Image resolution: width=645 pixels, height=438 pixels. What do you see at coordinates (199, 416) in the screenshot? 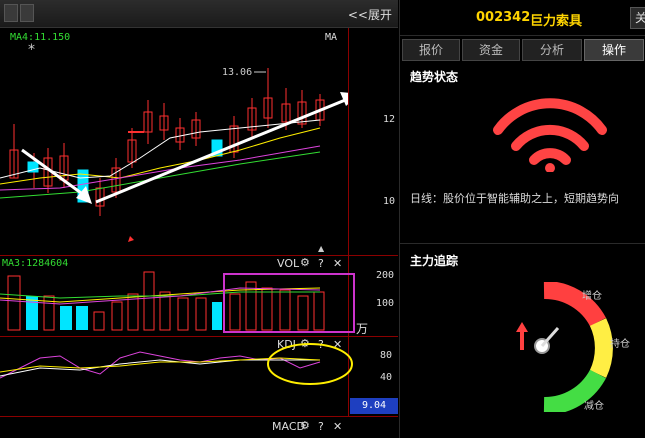
I see `kdj-macd-divider` at bounding box center [199, 416].